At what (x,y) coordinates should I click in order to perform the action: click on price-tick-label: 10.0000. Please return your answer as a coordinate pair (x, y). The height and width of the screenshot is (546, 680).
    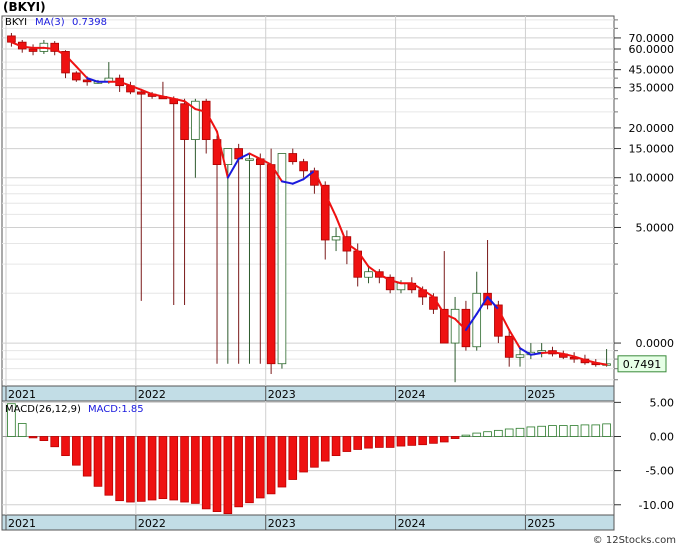
    Looking at the image, I should click on (652, 178).